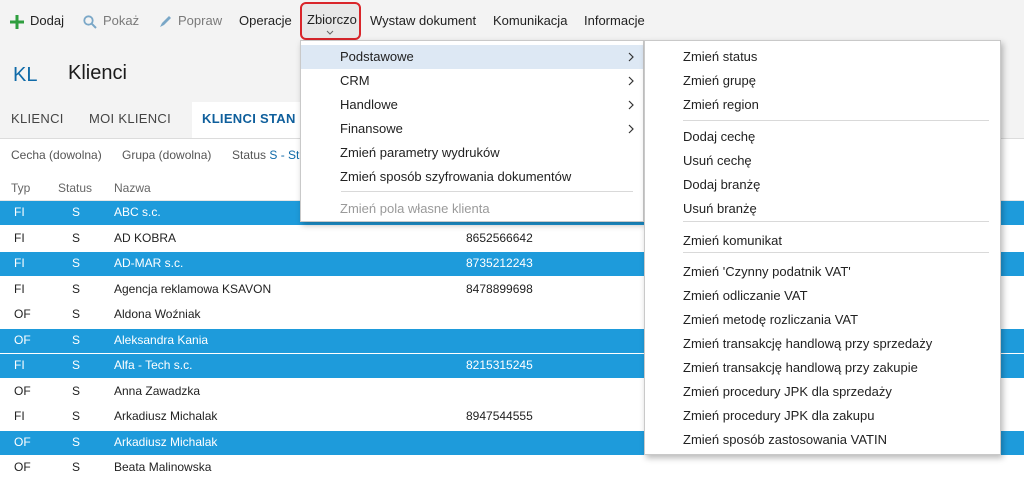 The height and width of the screenshot is (480, 1024). Describe the element at coordinates (47, 20) in the screenshot. I see `add-label: Dodaj` at that location.